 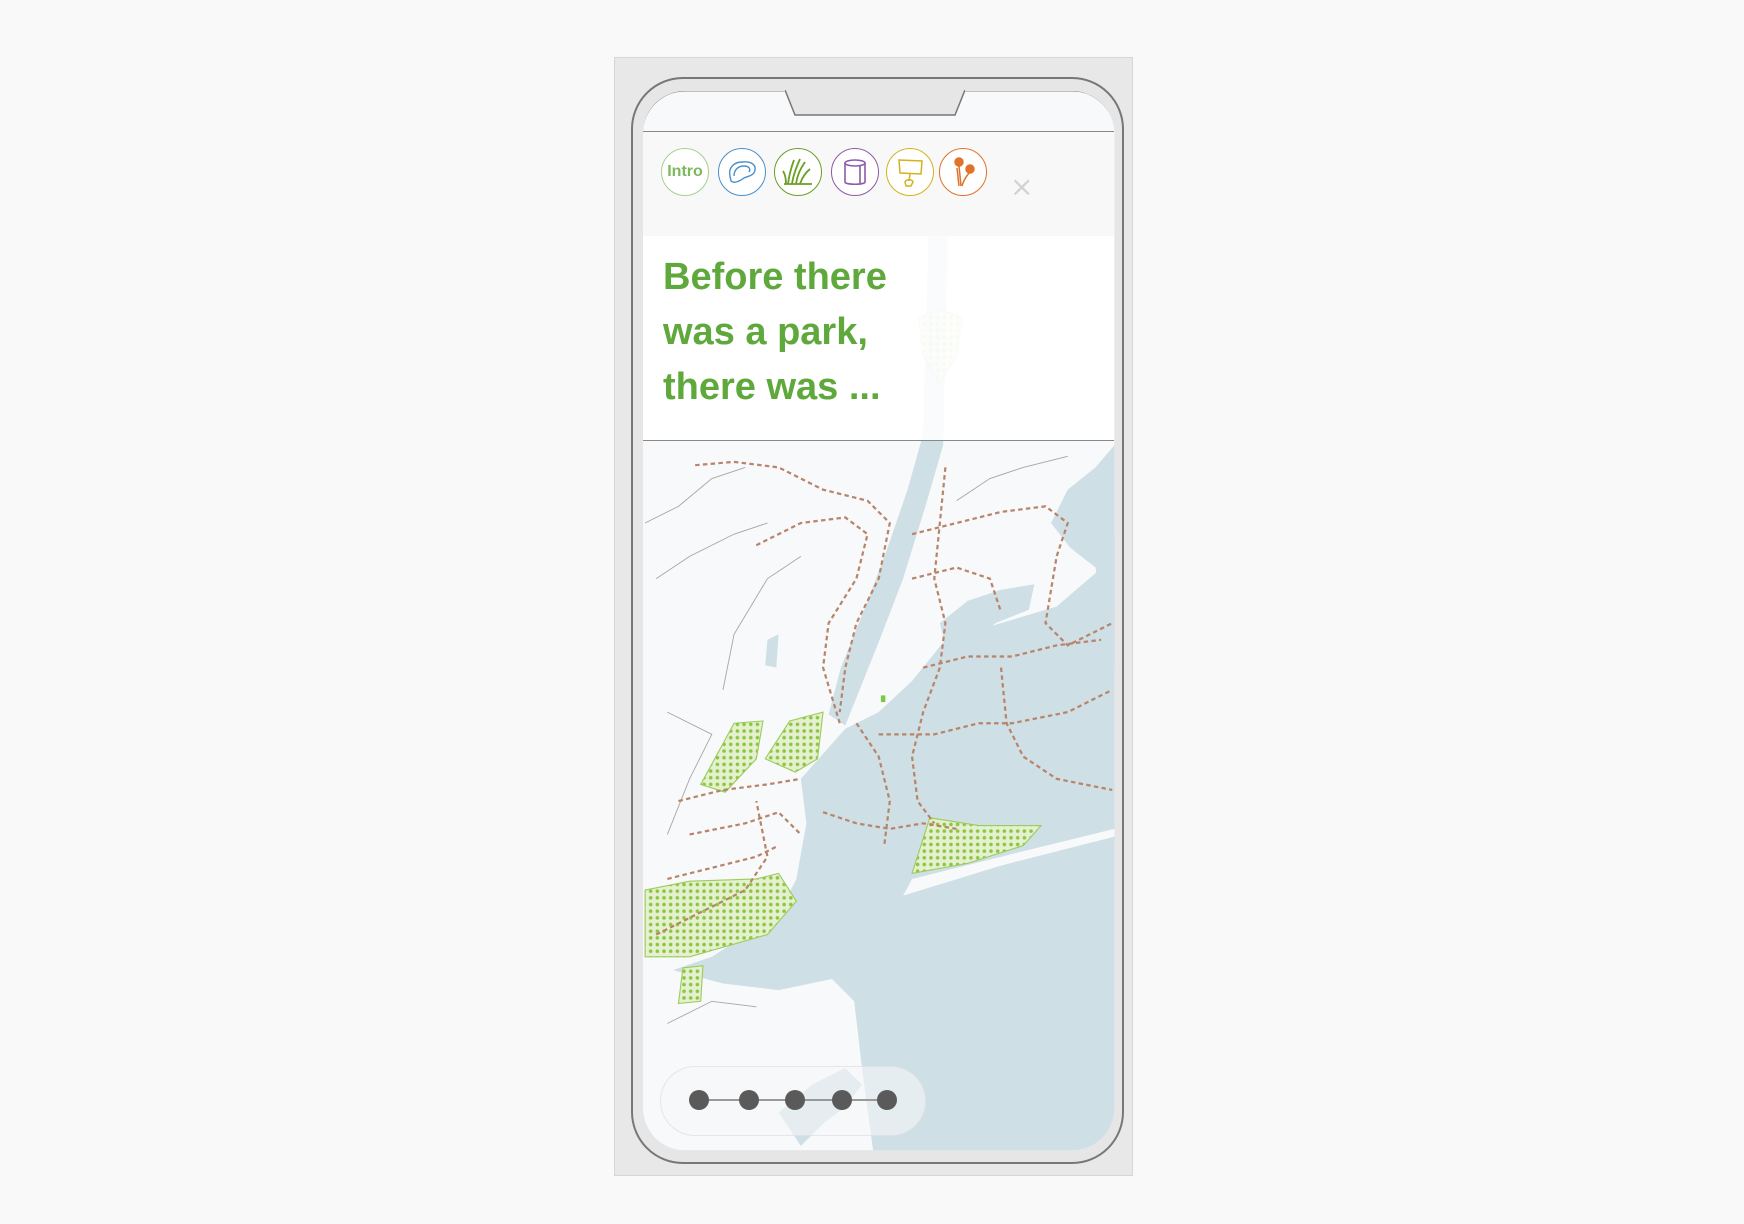 I want to click on close-button: ×, so click(x=1021, y=187).